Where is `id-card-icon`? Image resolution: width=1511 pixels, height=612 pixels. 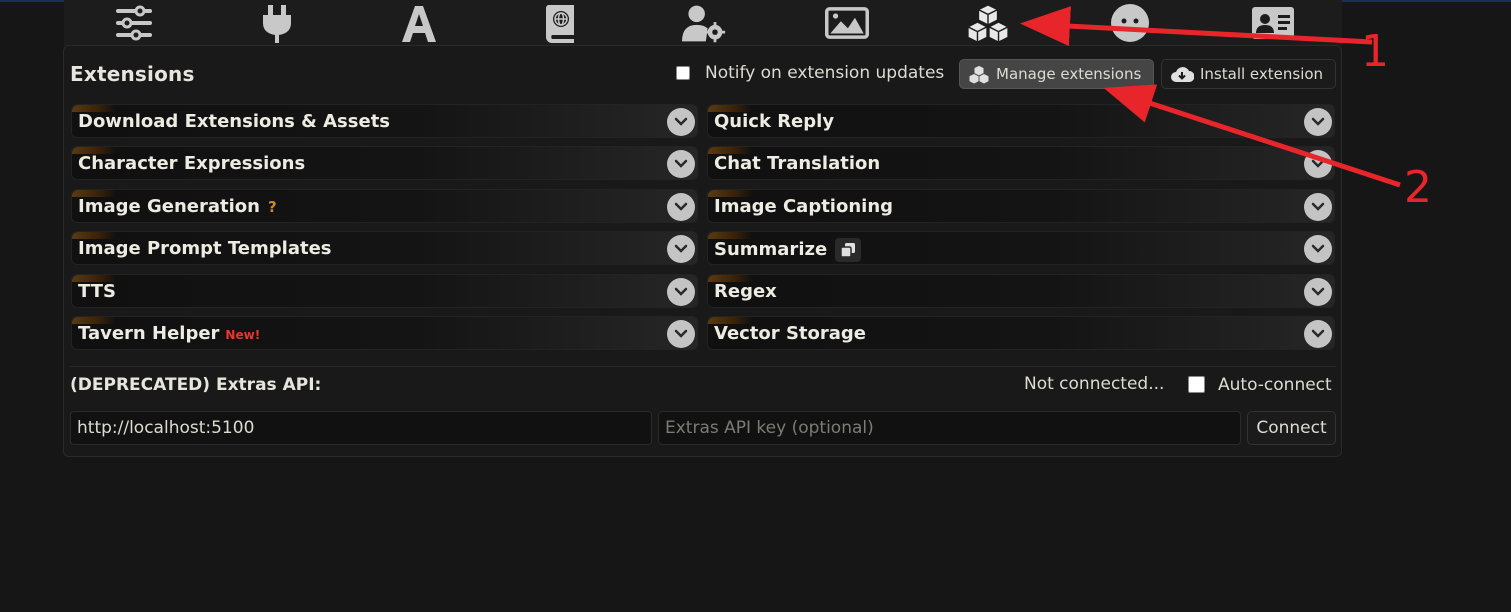 id-card-icon is located at coordinates (1273, 23).